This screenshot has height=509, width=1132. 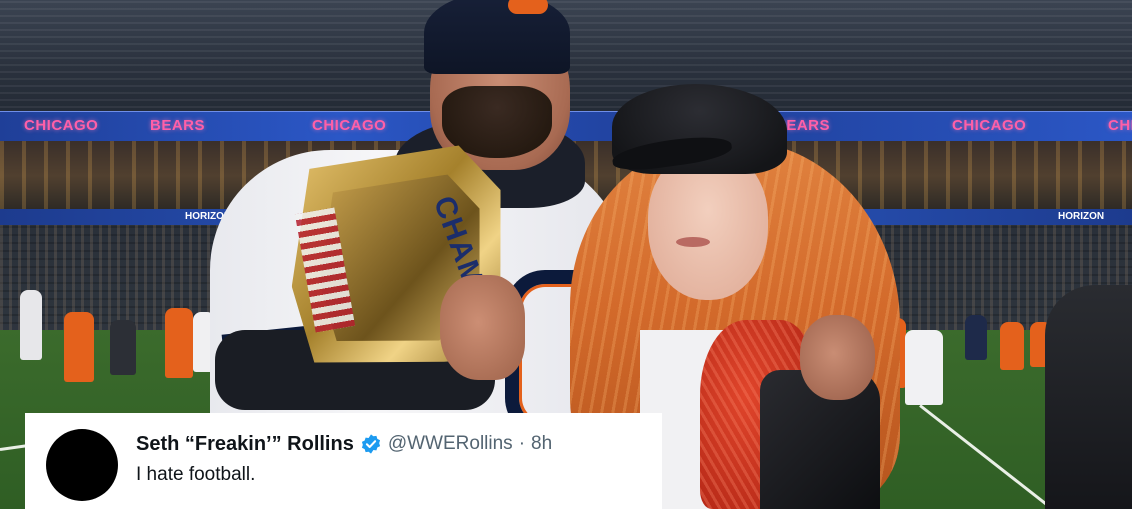 What do you see at coordinates (482, 327) in the screenshot?
I see `thumbs-up-hand` at bounding box center [482, 327].